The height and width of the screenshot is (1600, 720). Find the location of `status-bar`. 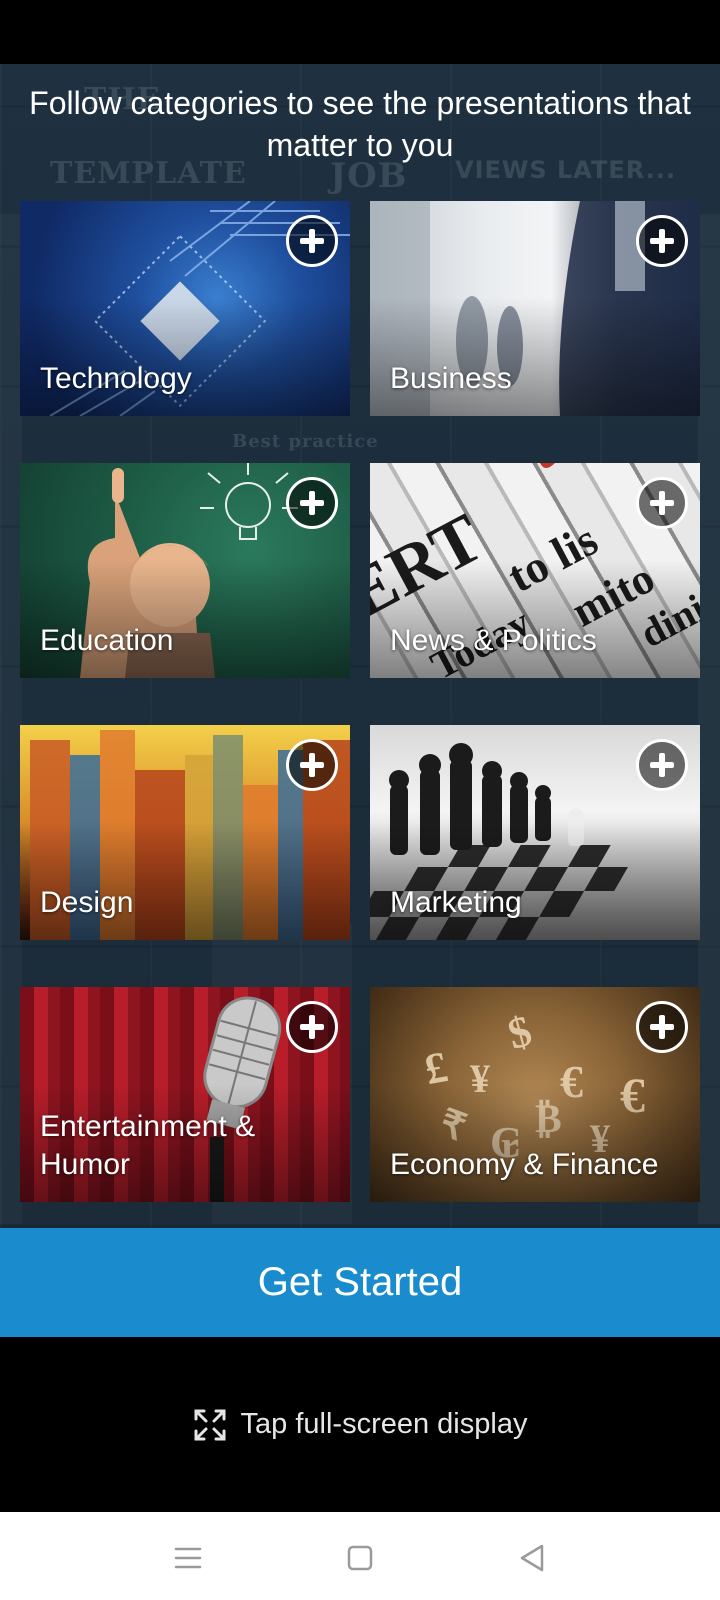

status-bar is located at coordinates (360, 32).